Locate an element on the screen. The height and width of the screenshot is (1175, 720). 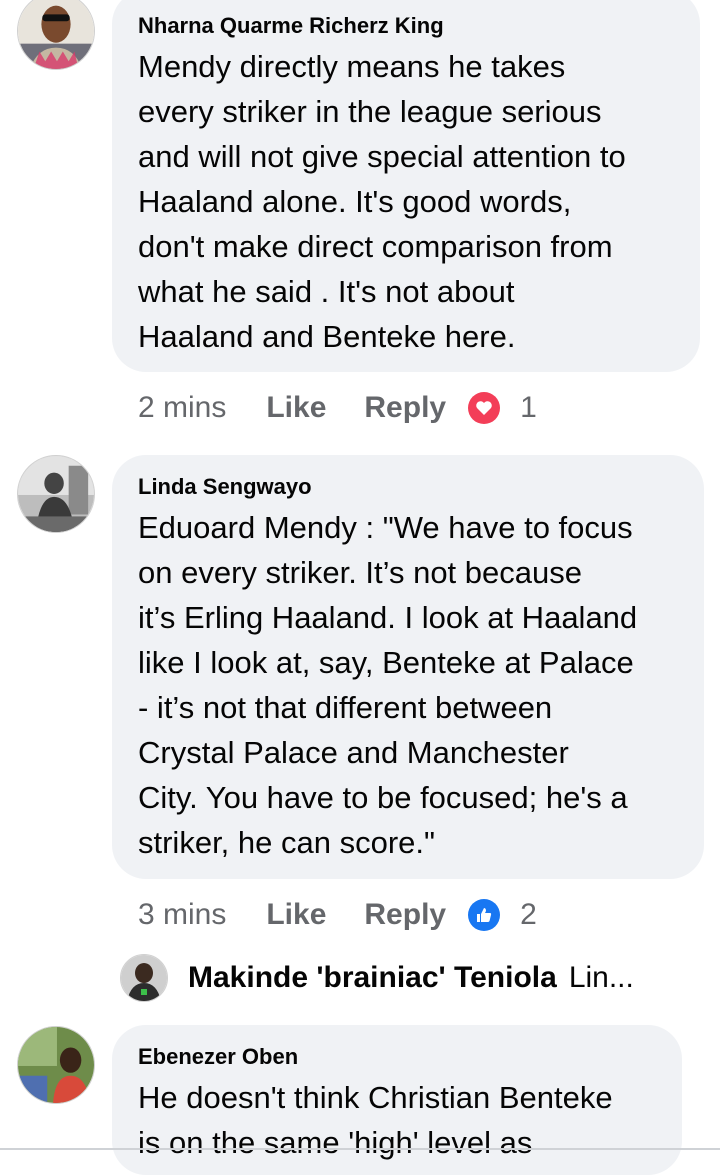
comment-actions: 3 mins Like Reply 2 is located at coordinates (337, 915).